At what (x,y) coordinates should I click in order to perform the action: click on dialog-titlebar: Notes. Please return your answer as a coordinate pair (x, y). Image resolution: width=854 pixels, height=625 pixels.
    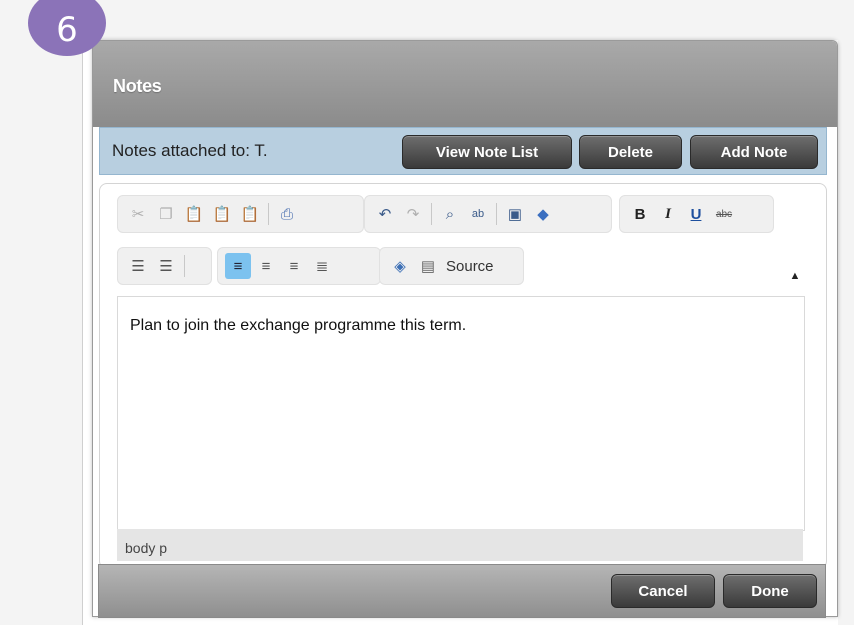
    Looking at the image, I should click on (465, 84).